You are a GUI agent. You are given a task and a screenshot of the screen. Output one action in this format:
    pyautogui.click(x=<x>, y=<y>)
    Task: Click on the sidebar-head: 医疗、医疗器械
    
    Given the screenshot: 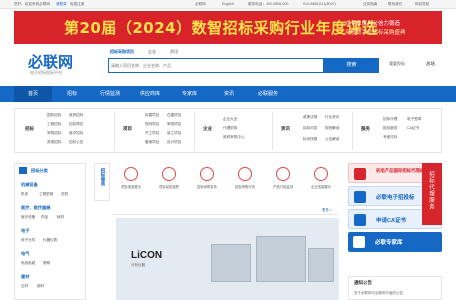 What is the action you would take?
    pyautogui.click(x=35, y=208)
    